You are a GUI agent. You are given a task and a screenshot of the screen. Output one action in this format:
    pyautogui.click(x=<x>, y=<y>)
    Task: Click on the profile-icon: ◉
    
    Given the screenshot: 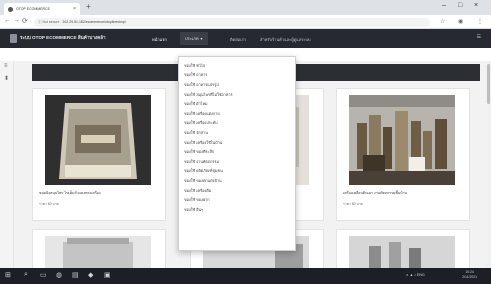 What is the action you would take?
    pyautogui.click(x=460, y=21)
    